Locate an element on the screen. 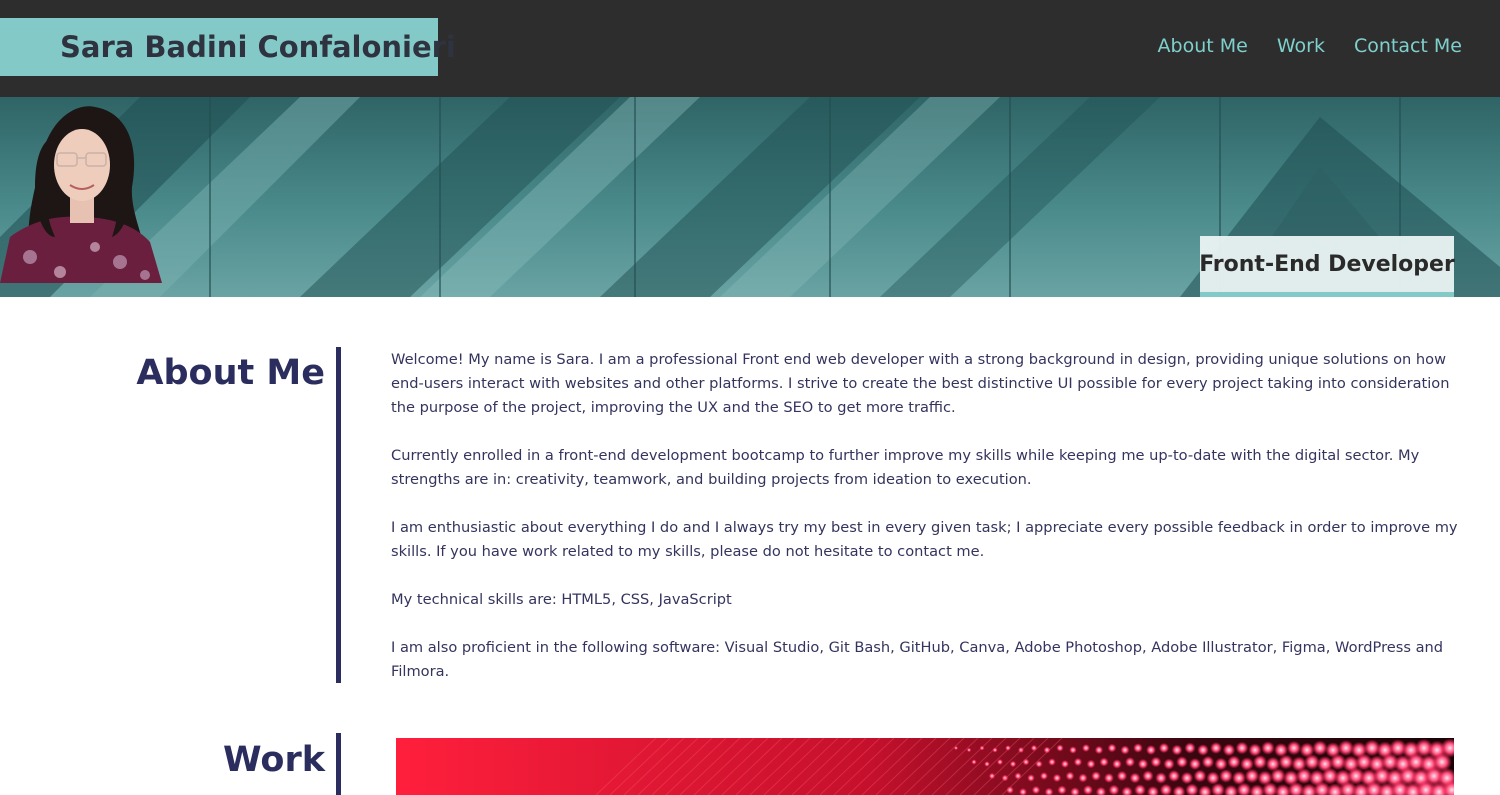  work-project-image is located at coordinates (925, 766).